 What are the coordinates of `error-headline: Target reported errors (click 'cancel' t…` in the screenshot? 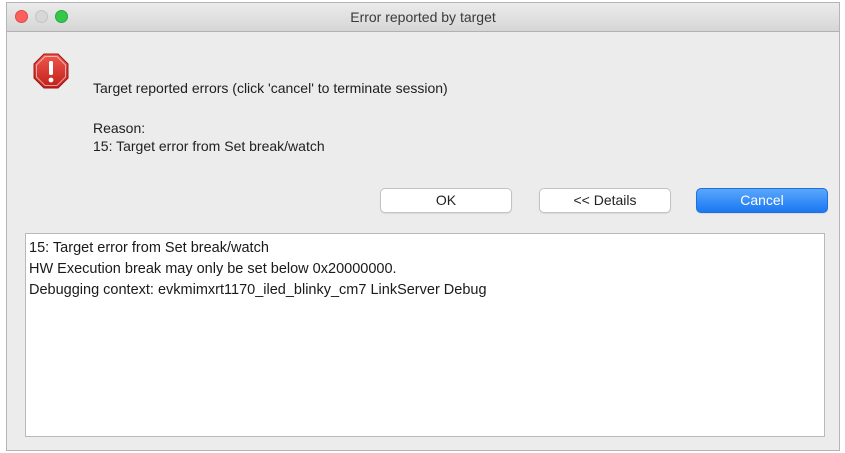 It's located at (270, 88).